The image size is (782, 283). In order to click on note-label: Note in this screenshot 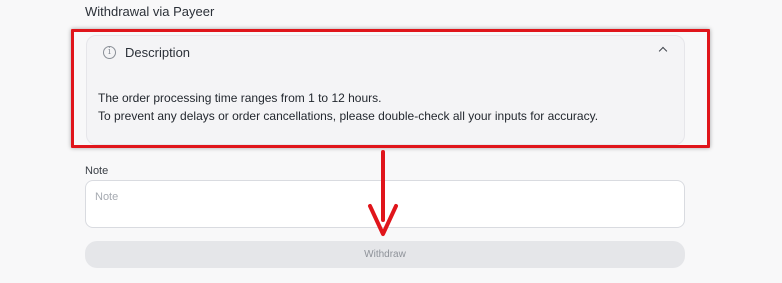, I will do `click(97, 171)`.